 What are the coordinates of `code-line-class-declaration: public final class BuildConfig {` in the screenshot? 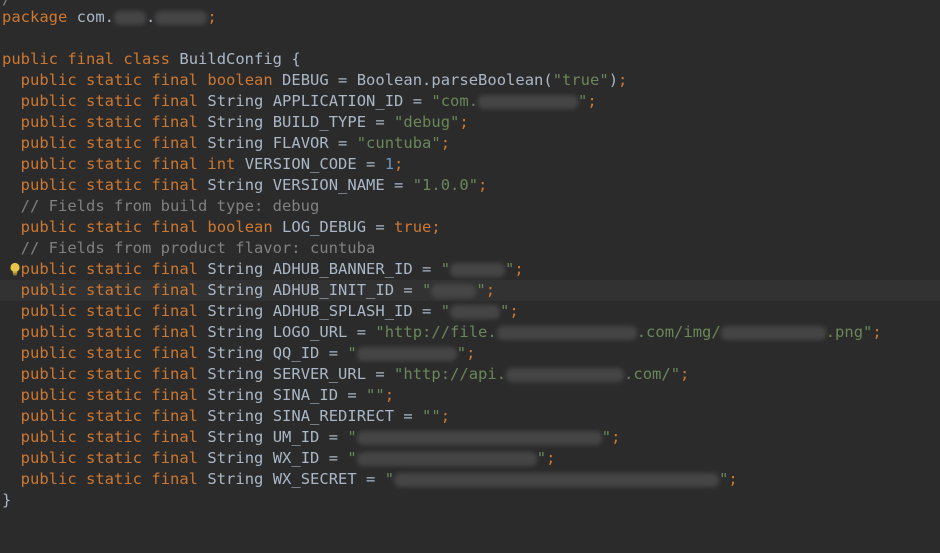 It's located at (470, 59).